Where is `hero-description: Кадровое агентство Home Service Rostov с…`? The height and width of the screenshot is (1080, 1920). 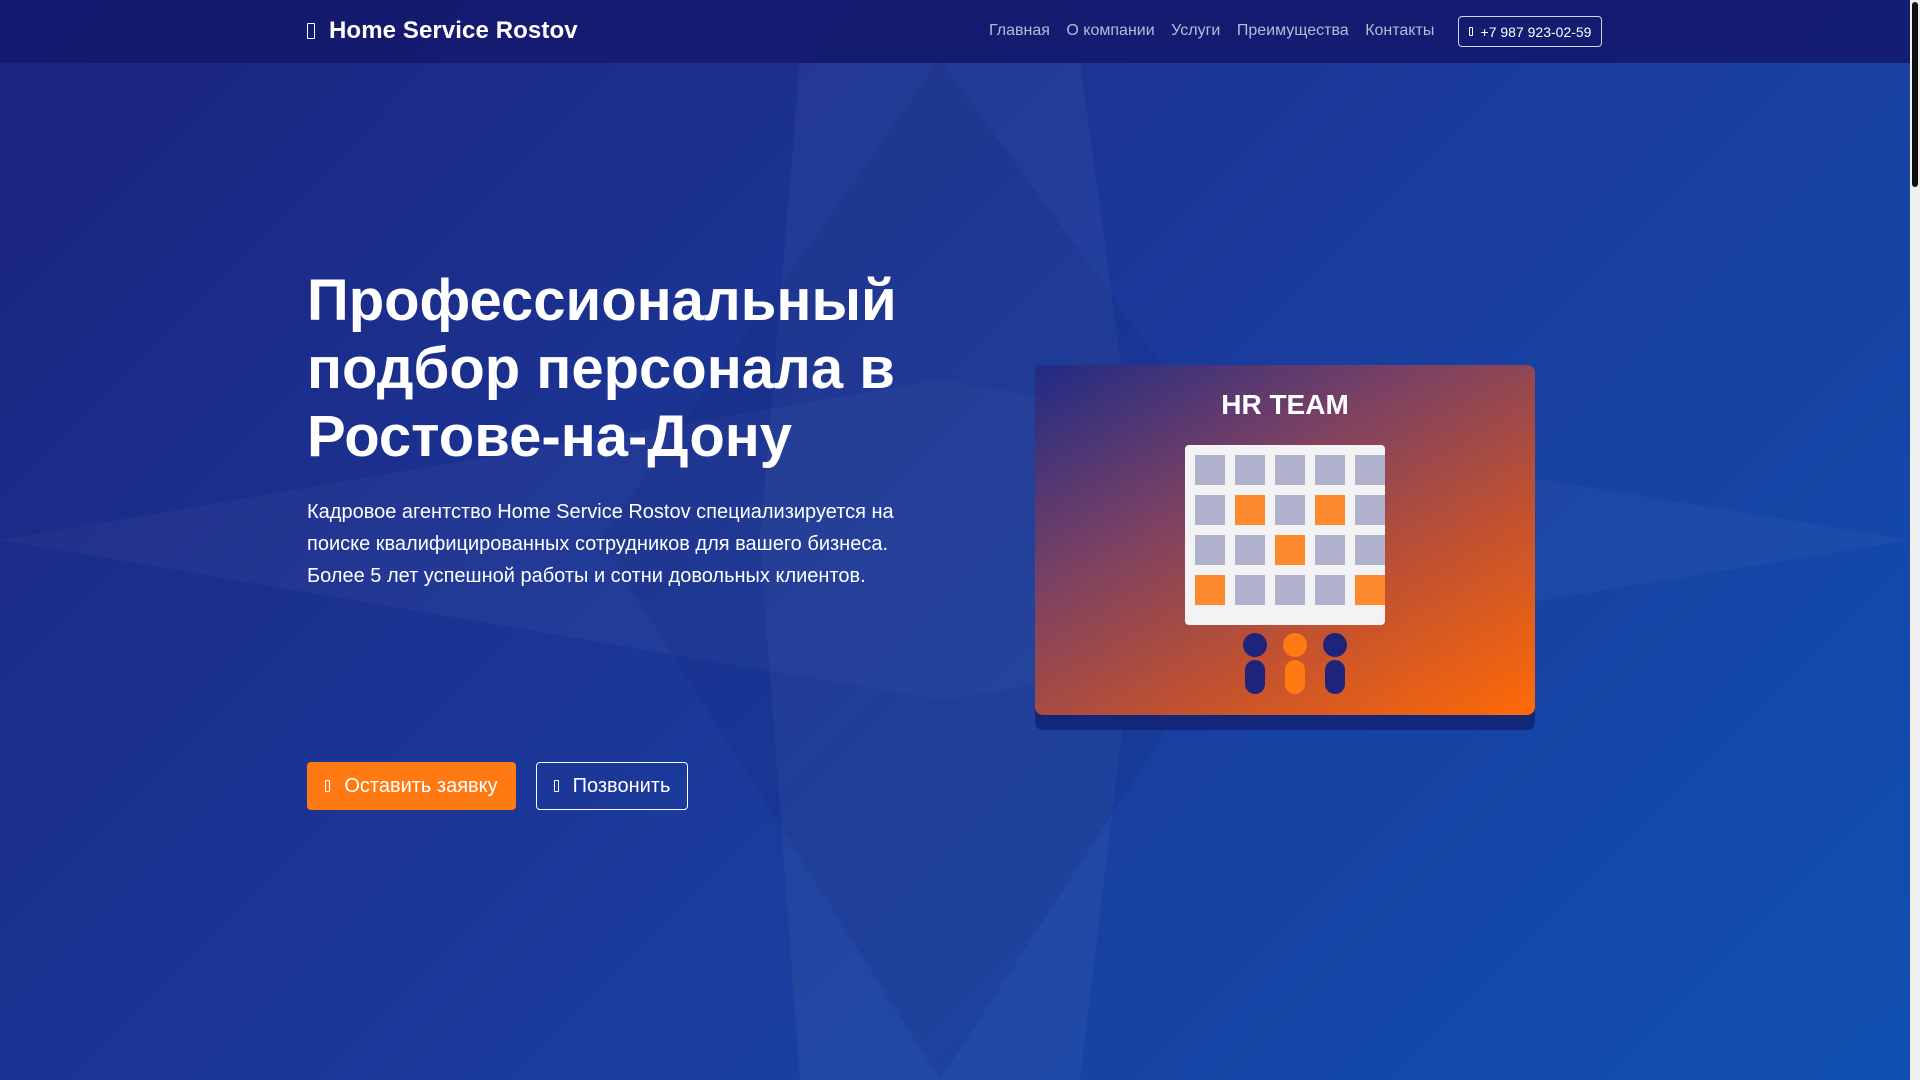 hero-description: Кадровое агентство Home Service Rostov с… is located at coordinates (600, 544).